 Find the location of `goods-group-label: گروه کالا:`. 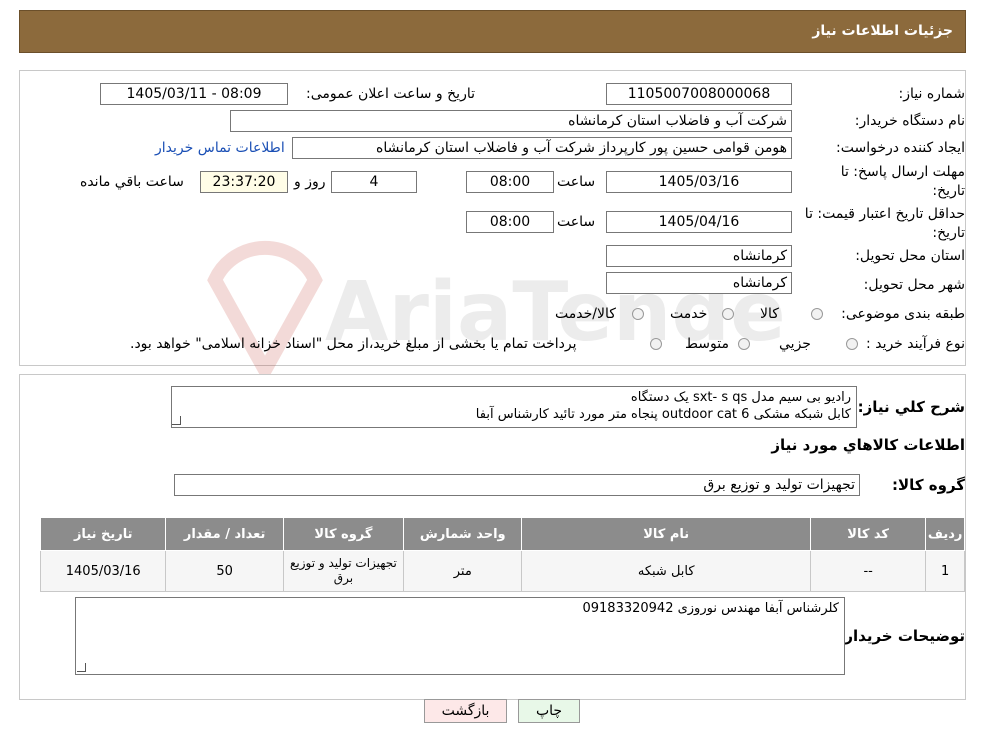

goods-group-label: گروه کالا: is located at coordinates (928, 485).